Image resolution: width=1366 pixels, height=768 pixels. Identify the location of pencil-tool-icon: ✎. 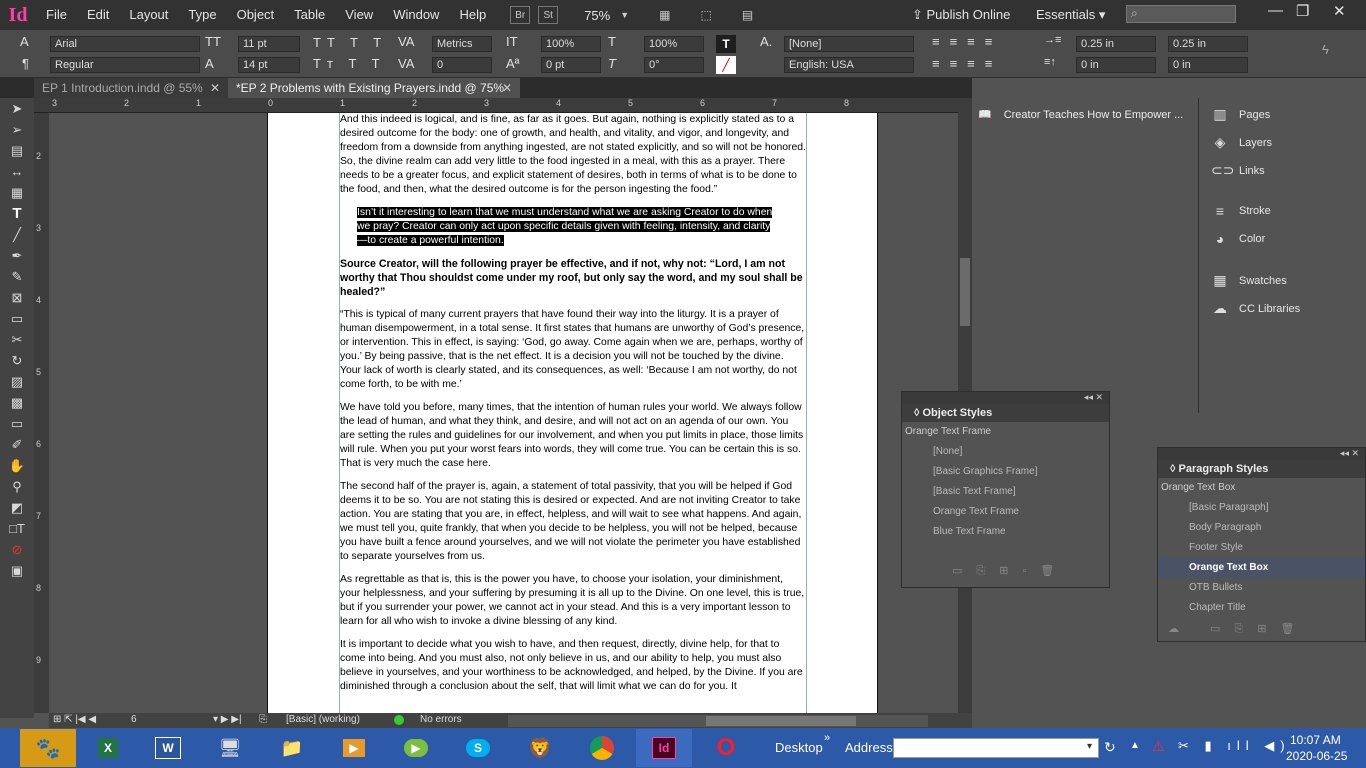
(17, 276).